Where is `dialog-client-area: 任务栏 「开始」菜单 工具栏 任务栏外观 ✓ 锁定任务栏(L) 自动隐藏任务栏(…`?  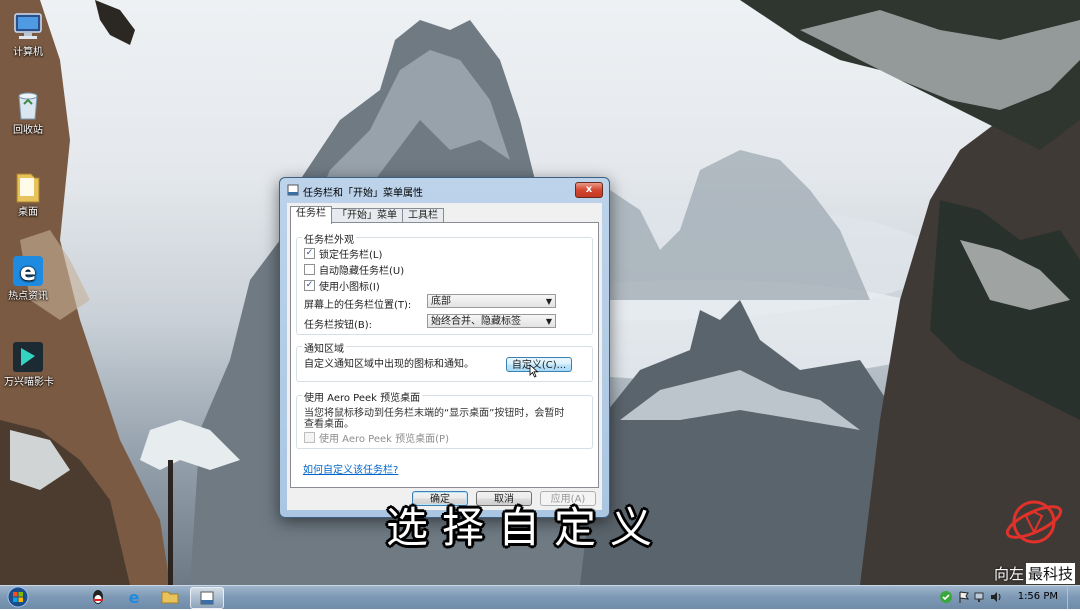
dialog-client-area: 任务栏 「开始」菜单 工具栏 任务栏外观 ✓ 锁定任务栏(L) 自动隐藏任务栏(… is located at coordinates (444, 356).